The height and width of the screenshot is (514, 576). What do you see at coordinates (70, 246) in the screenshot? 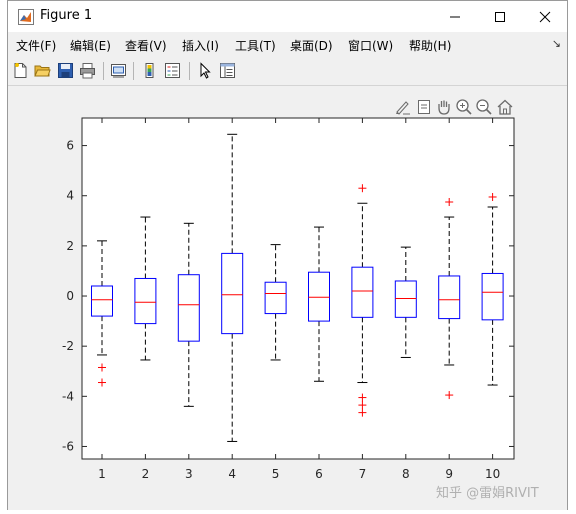
I see `y-tick-label: 2` at bounding box center [70, 246].